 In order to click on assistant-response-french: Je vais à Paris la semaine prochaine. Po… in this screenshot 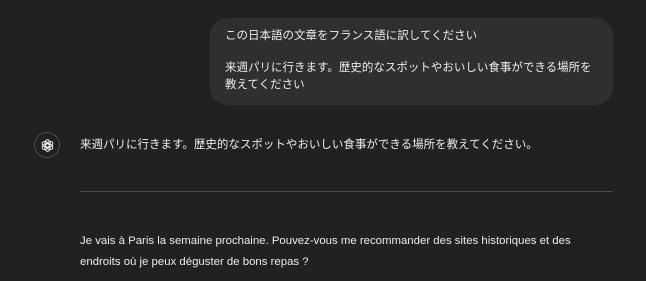, I will do `click(325, 251)`.